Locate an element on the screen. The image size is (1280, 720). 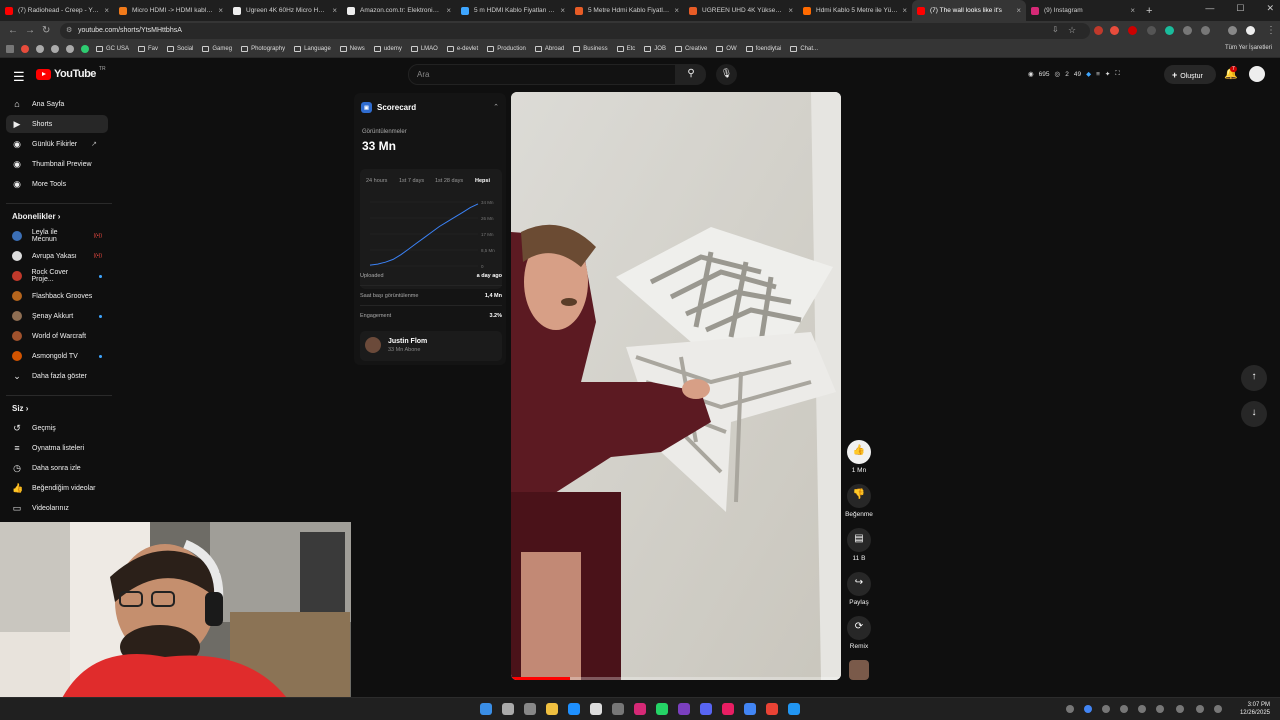
search-taskbar-icon is located at coordinates (508, 709).